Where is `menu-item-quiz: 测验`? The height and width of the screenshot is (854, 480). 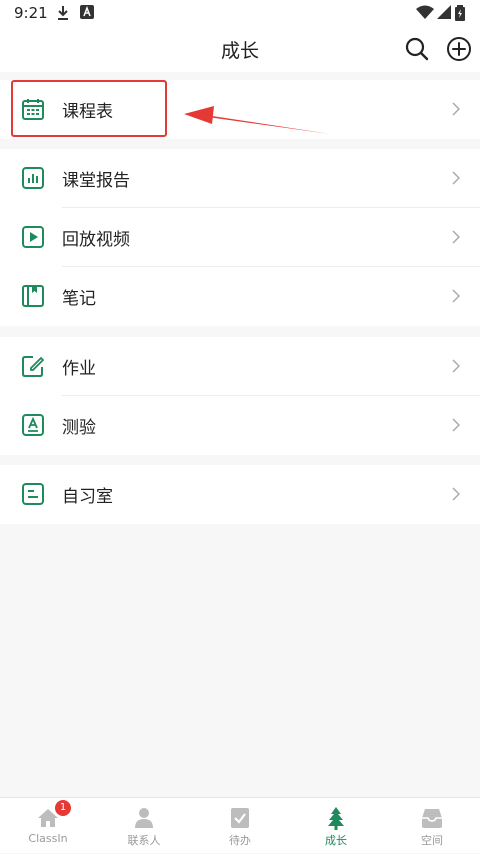 menu-item-quiz: 测验 is located at coordinates (240, 425).